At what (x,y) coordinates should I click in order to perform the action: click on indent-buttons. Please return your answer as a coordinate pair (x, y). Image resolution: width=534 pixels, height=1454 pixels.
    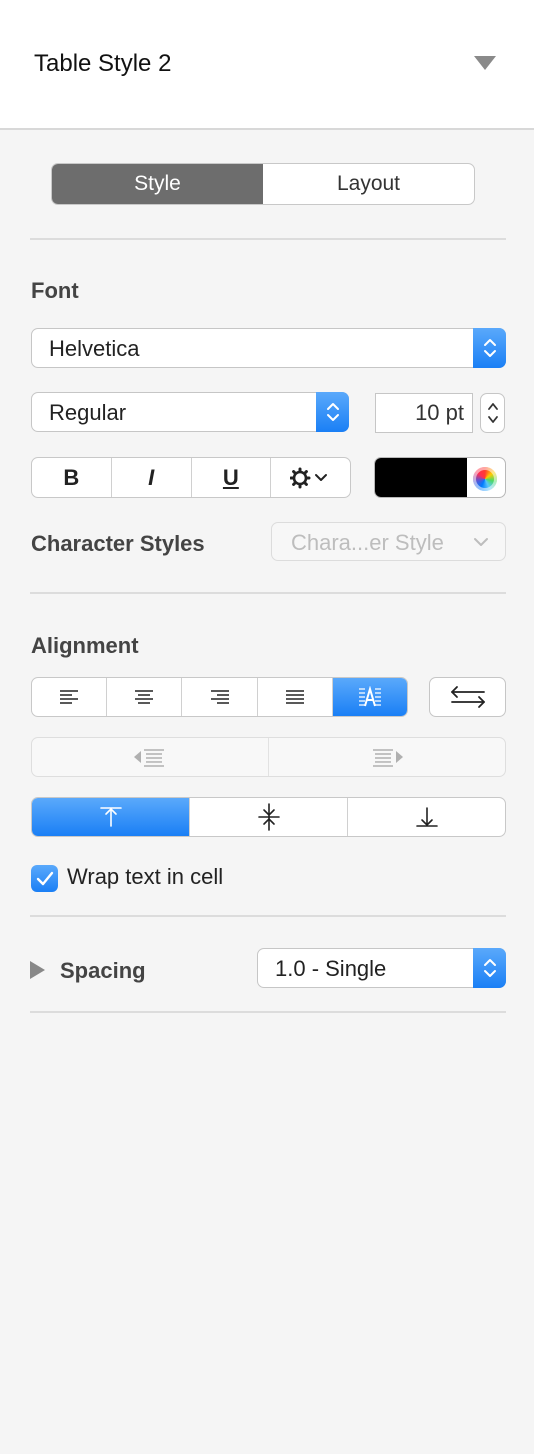
    Looking at the image, I should click on (268, 757).